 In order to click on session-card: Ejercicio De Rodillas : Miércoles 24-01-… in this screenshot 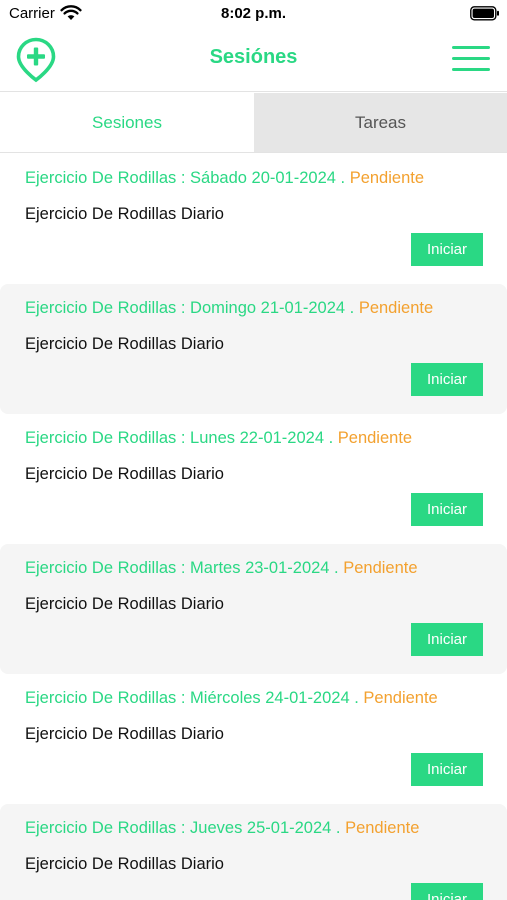, I will do `click(253, 739)`.